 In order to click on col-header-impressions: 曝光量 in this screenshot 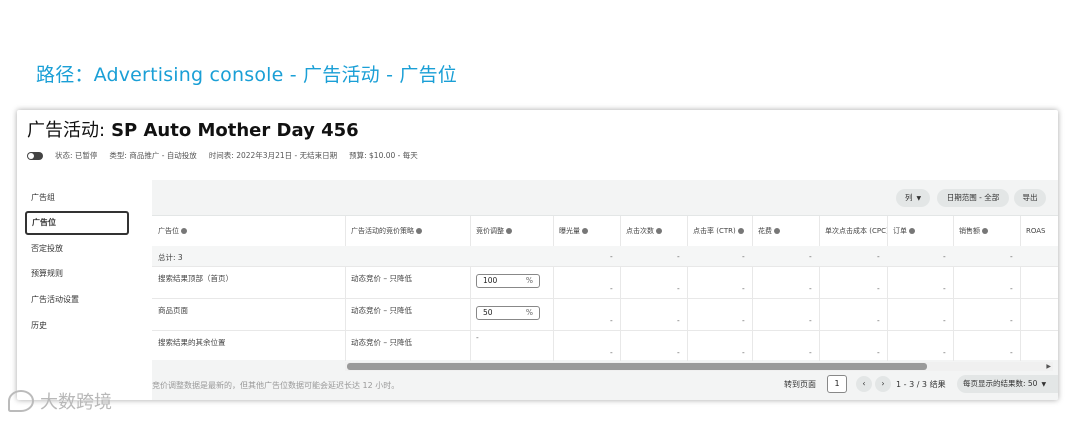, I will do `click(586, 231)`.